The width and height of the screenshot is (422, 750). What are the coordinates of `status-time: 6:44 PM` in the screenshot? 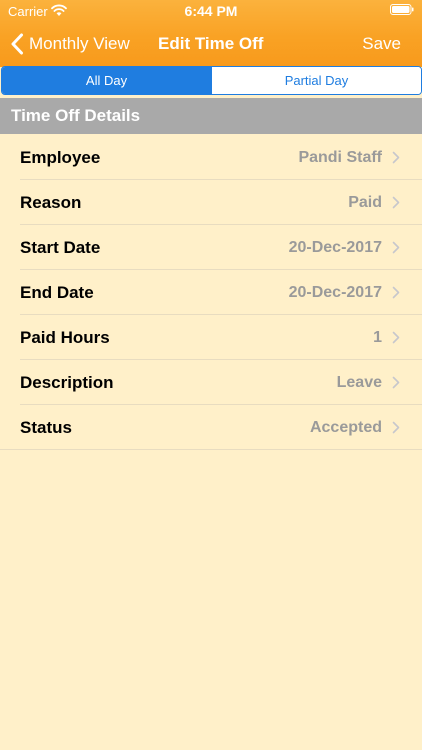 It's located at (211, 11).